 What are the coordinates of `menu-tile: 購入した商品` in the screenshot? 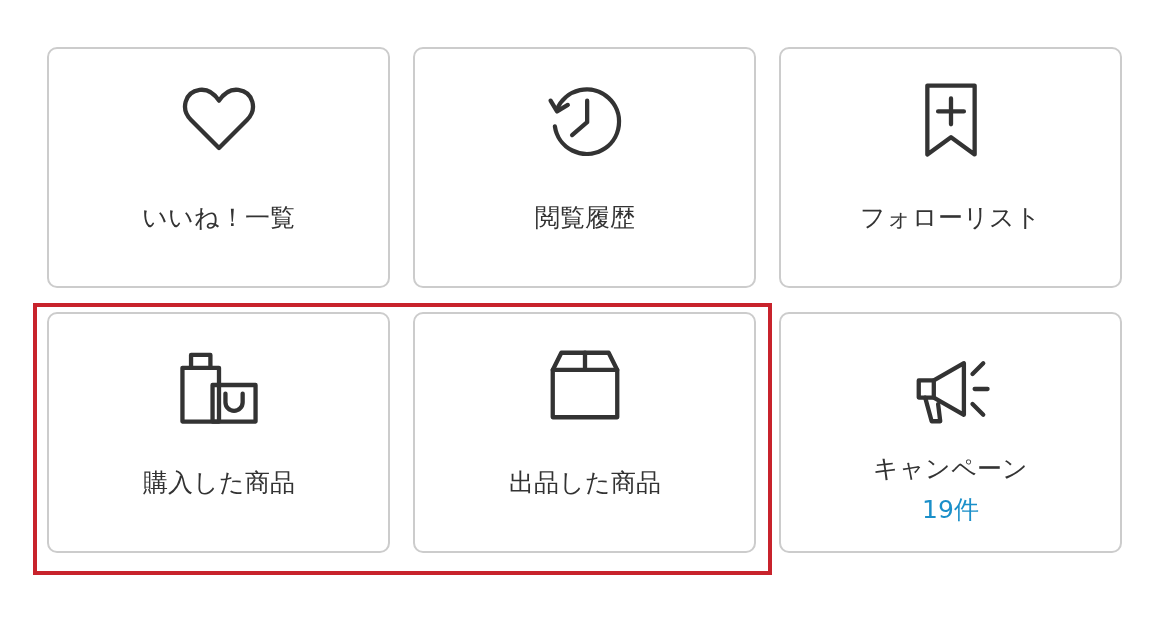 It's located at (218, 432).